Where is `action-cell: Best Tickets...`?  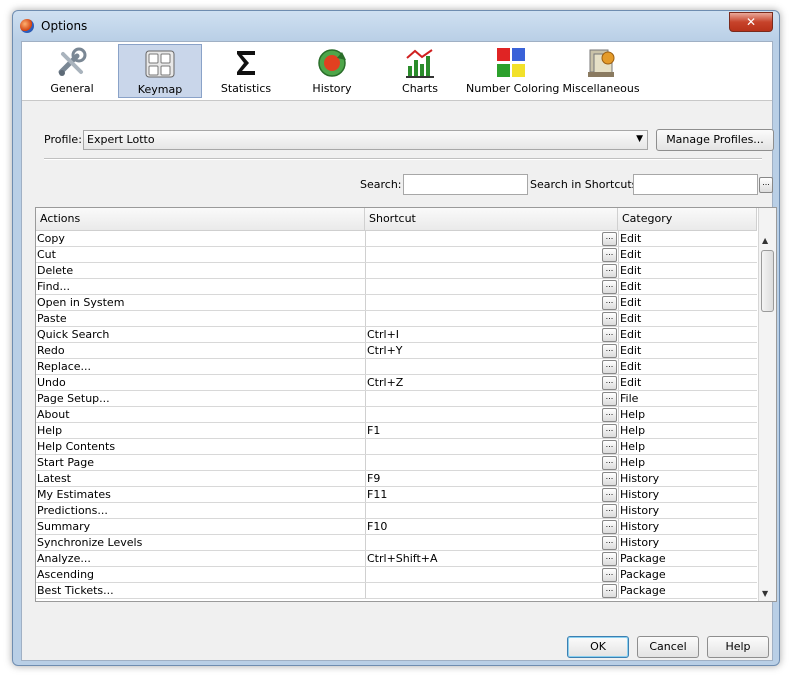 action-cell: Best Tickets... is located at coordinates (200, 590).